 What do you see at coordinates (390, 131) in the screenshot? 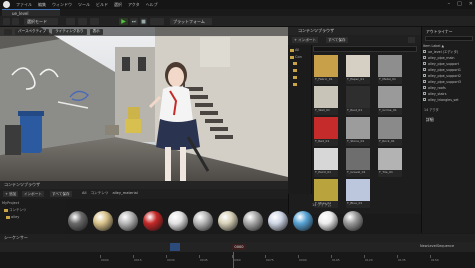
I see `asset-tile: T_Rock_01` at bounding box center [390, 131].